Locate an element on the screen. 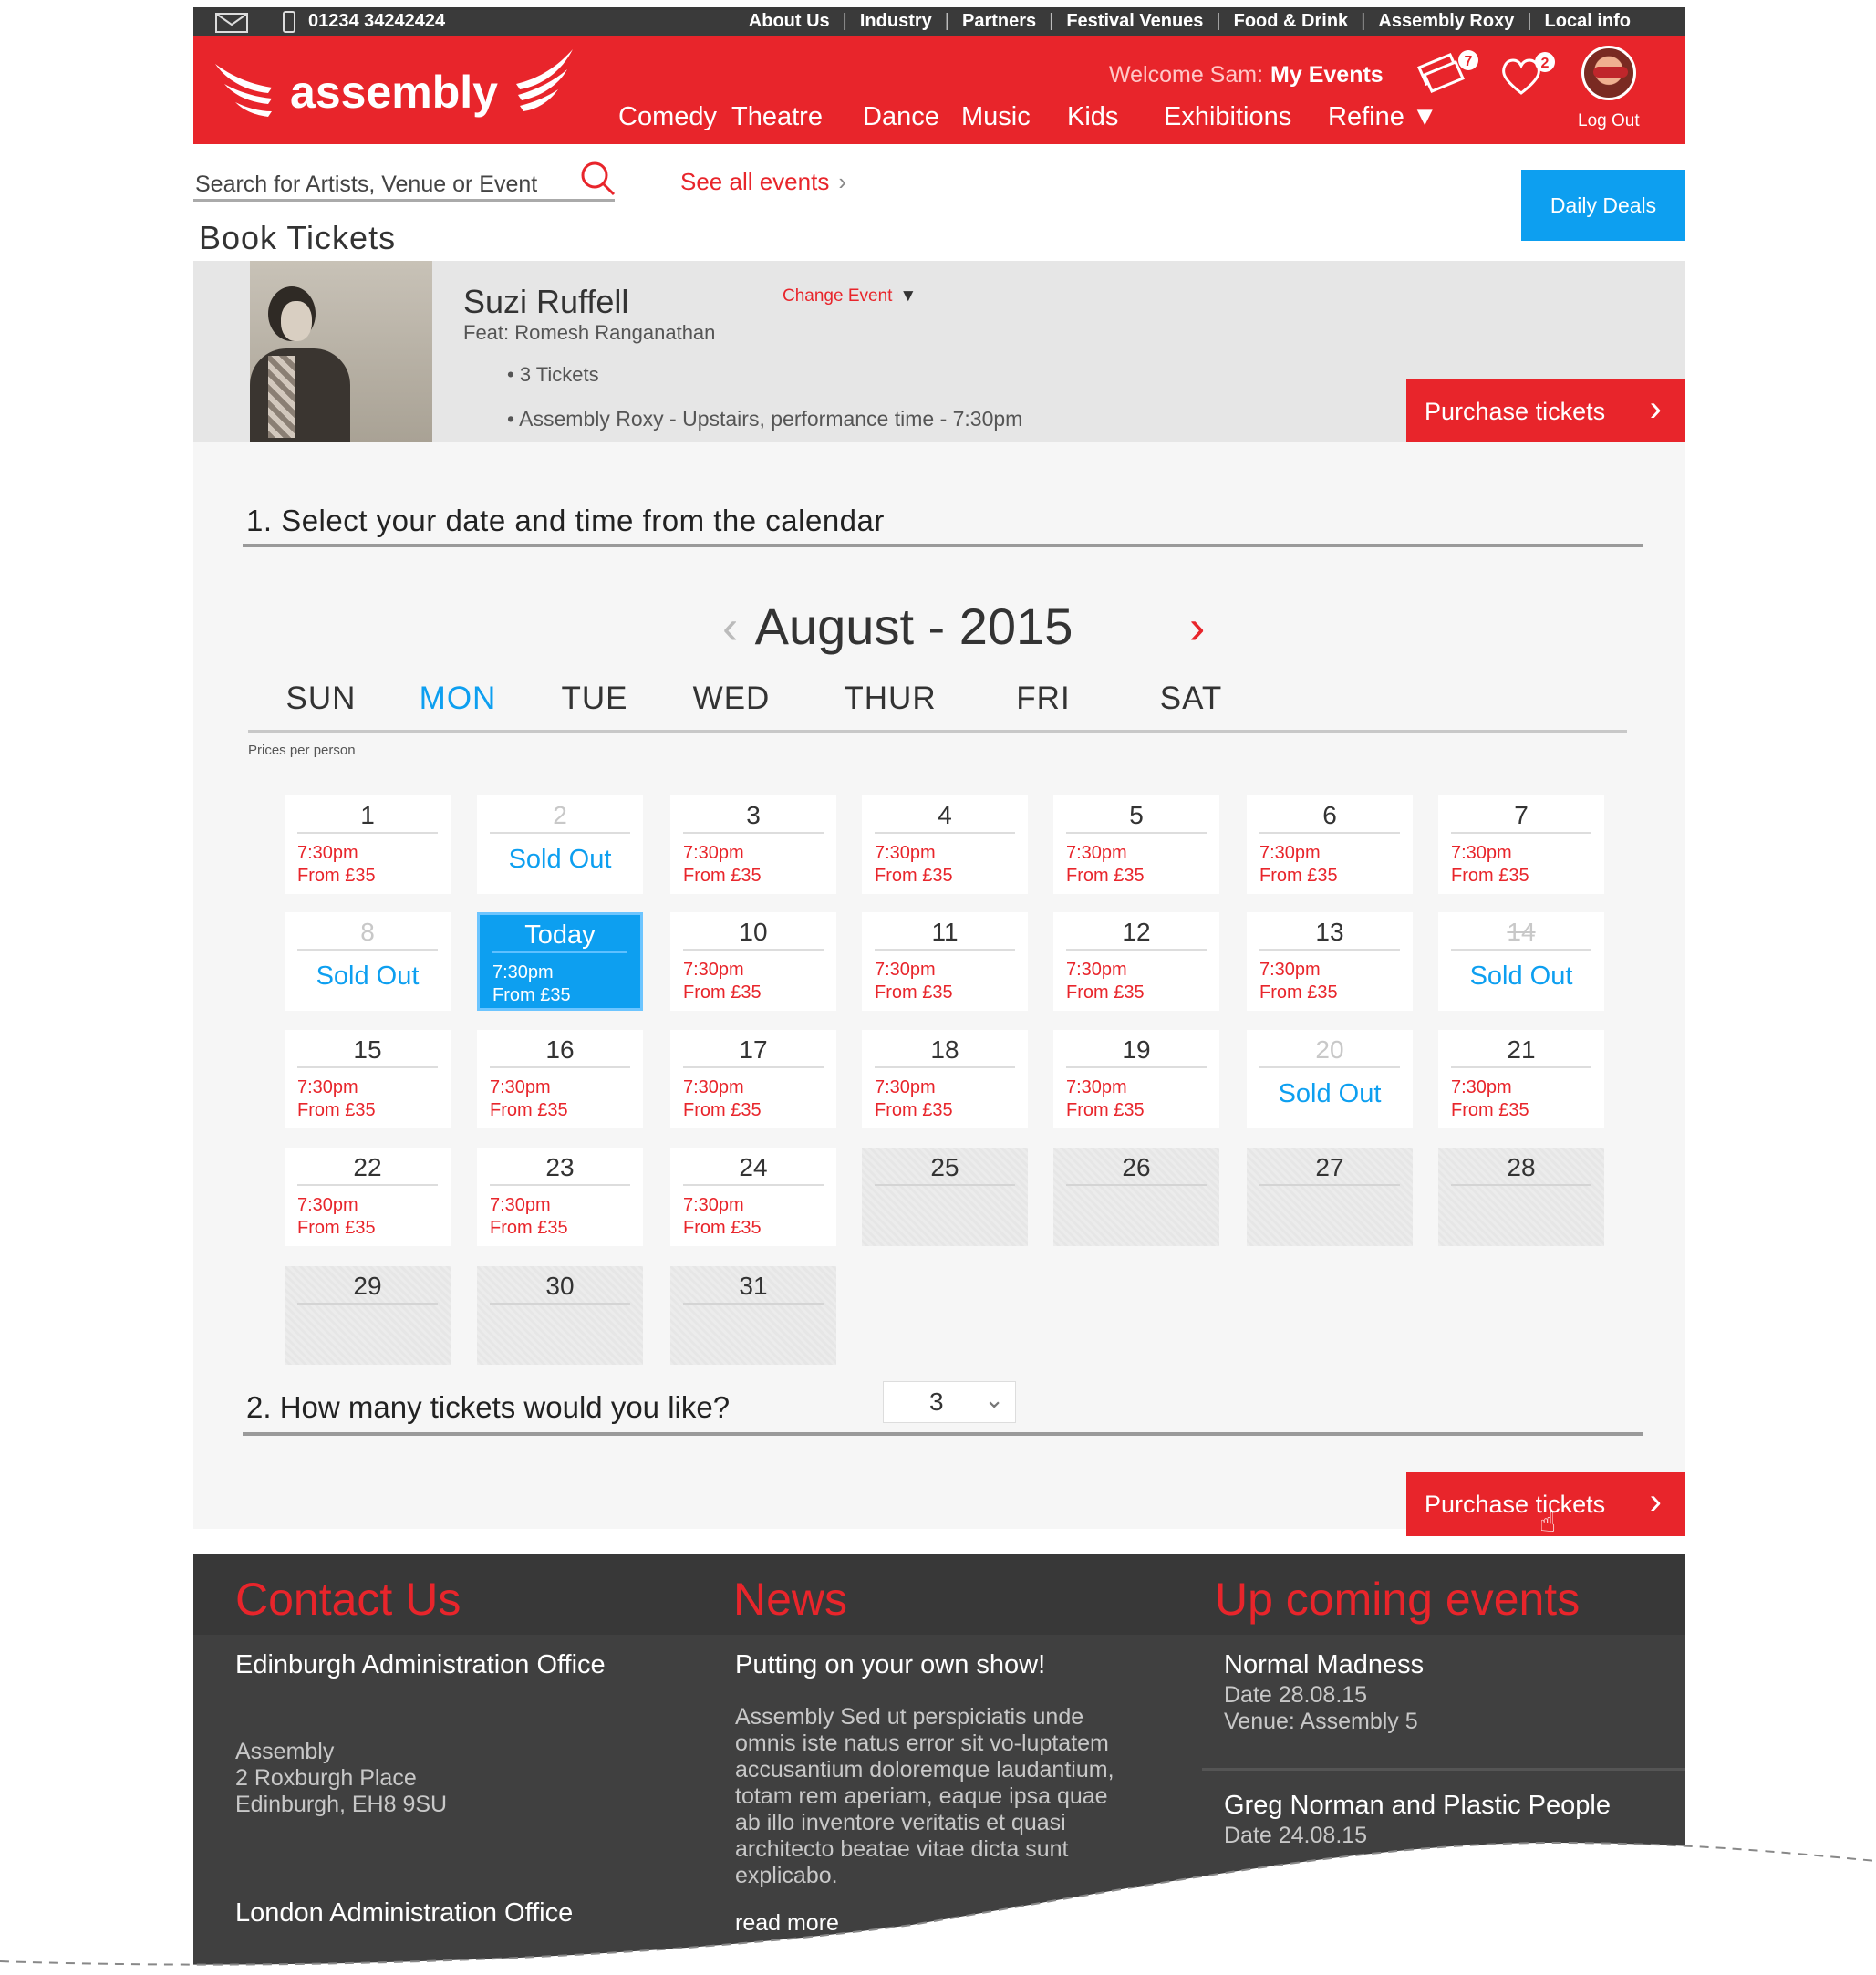 The height and width of the screenshot is (1975, 1876). calendar-day: 7 7:30pm From £35 is located at coordinates (1521, 845).